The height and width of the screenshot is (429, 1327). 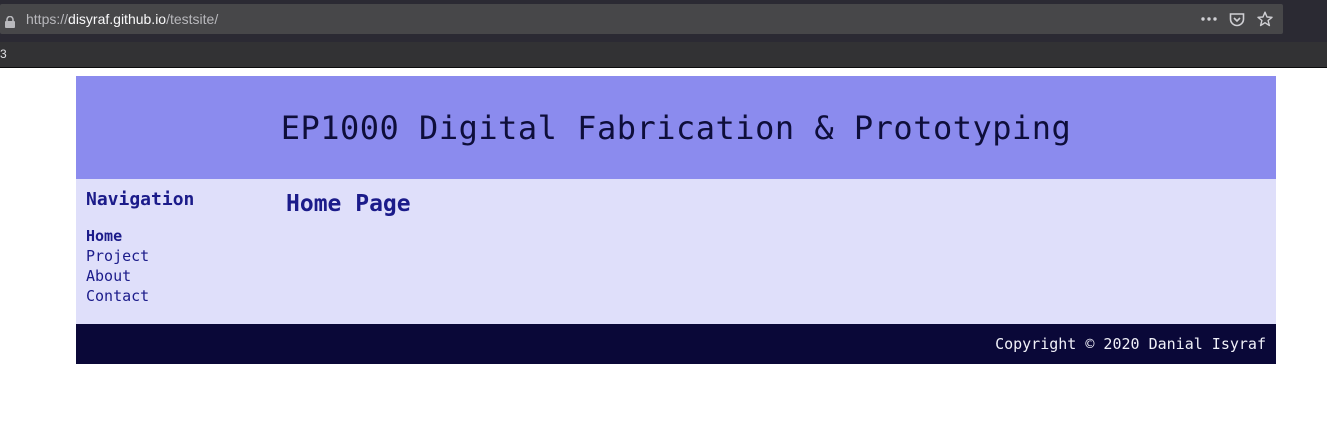 What do you see at coordinates (140, 199) in the screenshot?
I see `nav-heading: Navigation` at bounding box center [140, 199].